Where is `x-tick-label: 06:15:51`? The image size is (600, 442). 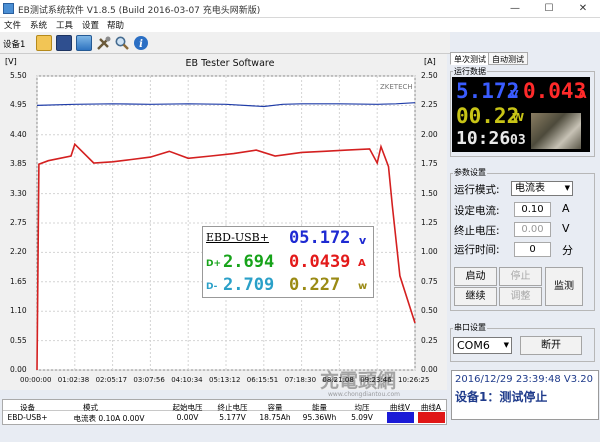 x-tick-label: 06:15:51 is located at coordinates (262, 380).